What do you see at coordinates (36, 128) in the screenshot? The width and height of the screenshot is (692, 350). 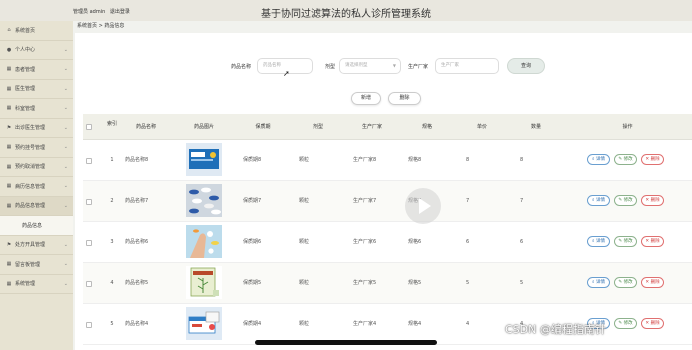 I see `sidebar-item: ⚑ 出诊医生管理 ⌄` at bounding box center [36, 128].